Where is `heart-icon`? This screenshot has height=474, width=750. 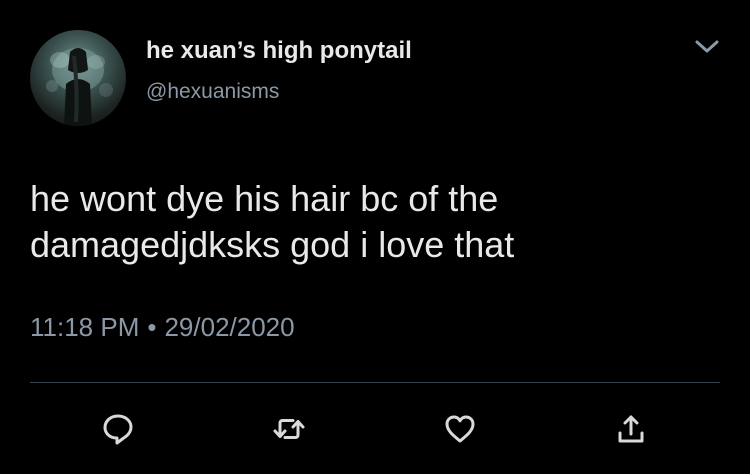
heart-icon is located at coordinates (460, 429).